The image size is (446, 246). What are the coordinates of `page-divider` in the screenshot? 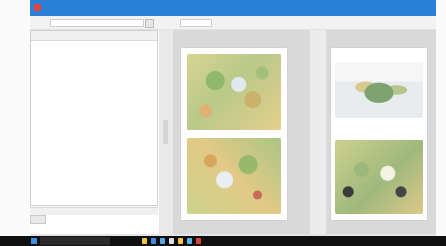 It's located at (318, 132).